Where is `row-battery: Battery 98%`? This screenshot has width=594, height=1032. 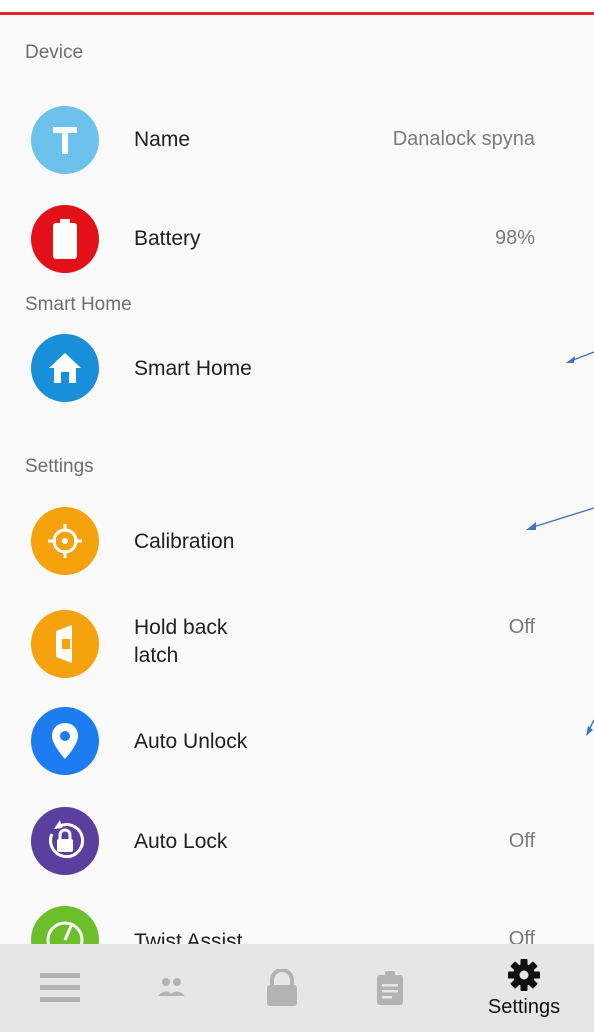
row-battery: Battery 98% is located at coordinates (297, 240).